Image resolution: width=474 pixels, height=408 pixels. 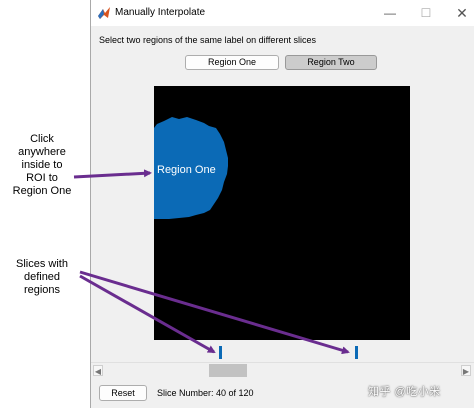 What do you see at coordinates (42, 191) in the screenshot?
I see `annotation-line: Region One` at bounding box center [42, 191].